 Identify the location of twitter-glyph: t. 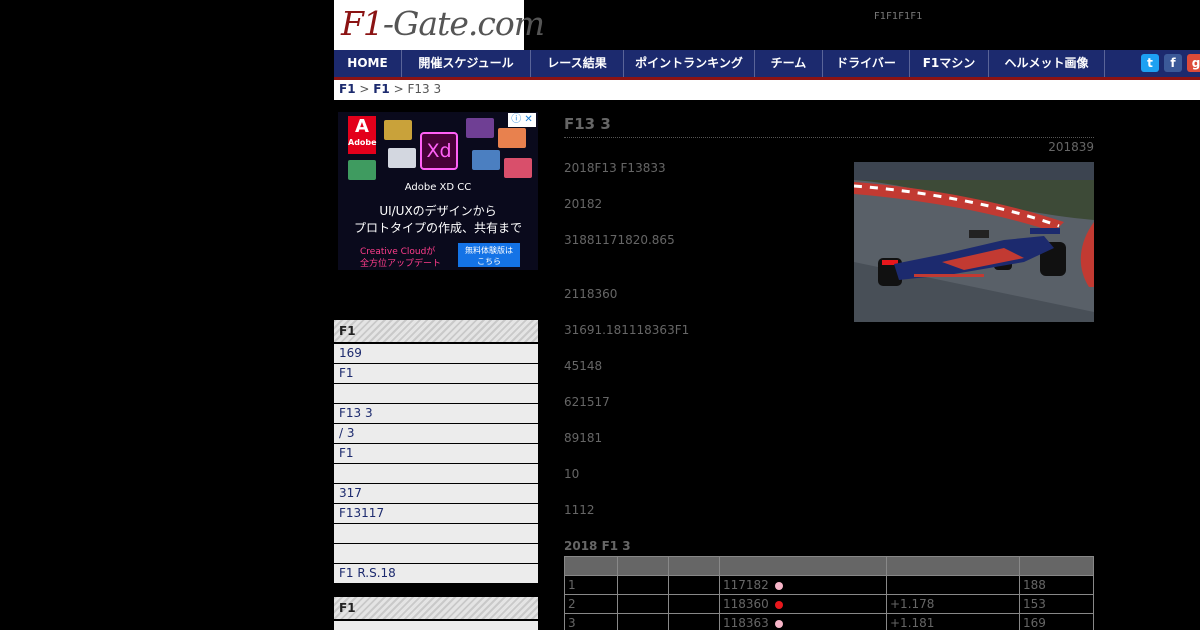
(1150, 63).